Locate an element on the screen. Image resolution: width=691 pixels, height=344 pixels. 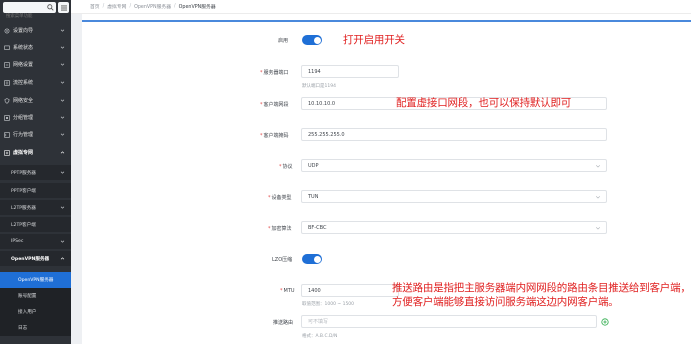
sidebar-item-setup-wizard: 设置向导 is located at coordinates (35, 30).